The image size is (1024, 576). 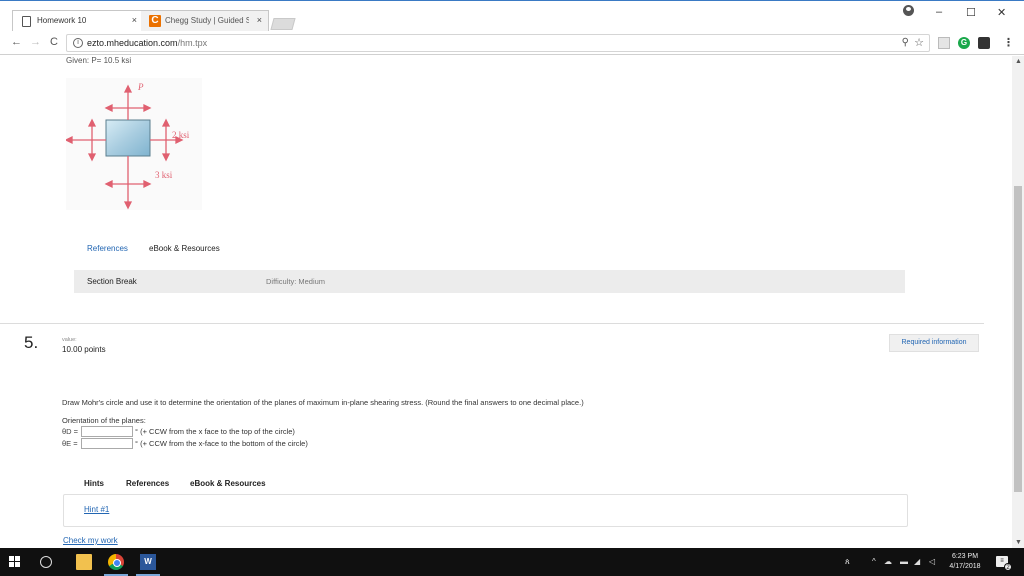 What do you see at coordinates (128, 138) in the screenshot?
I see `element-square` at bounding box center [128, 138].